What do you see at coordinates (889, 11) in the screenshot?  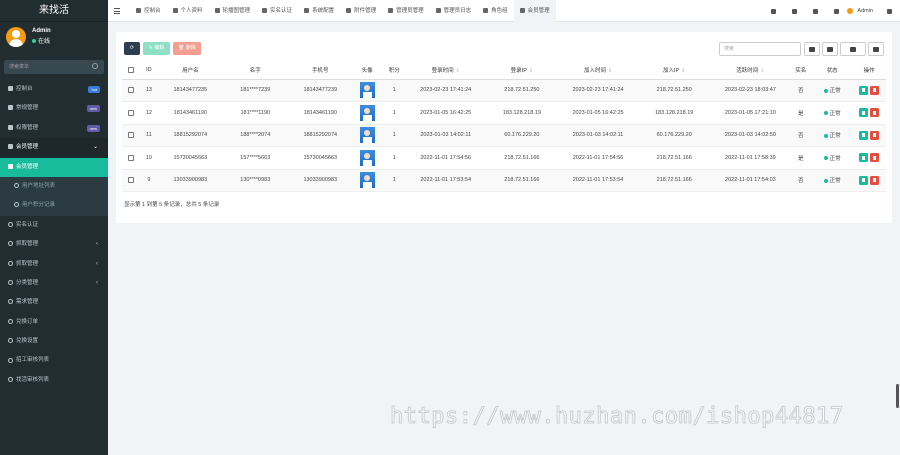 I see `settings-icon` at bounding box center [889, 11].